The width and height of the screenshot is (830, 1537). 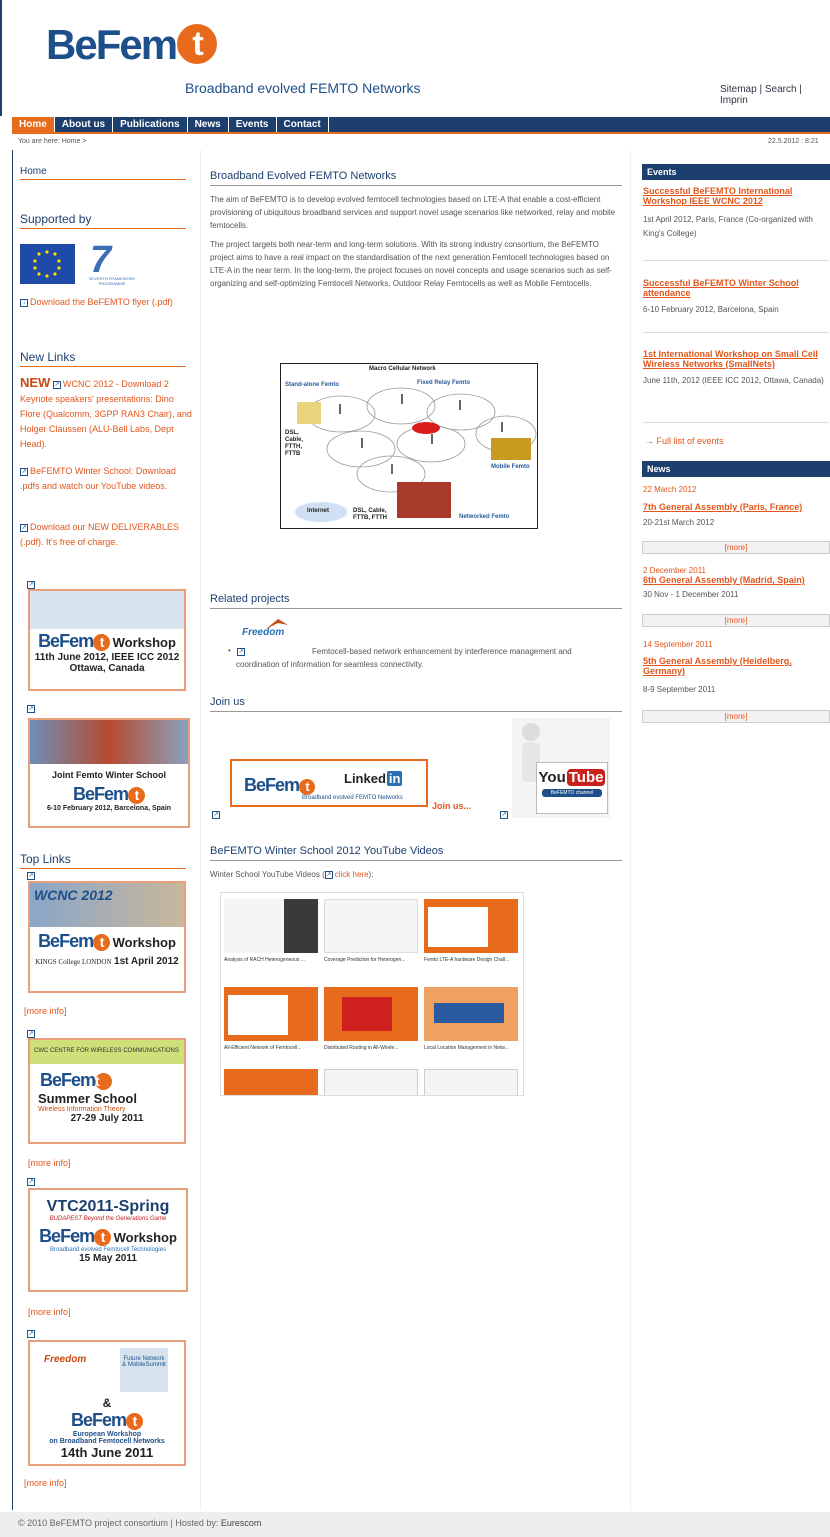 What do you see at coordinates (107, 1369) in the screenshot?
I see `freedom-future-network-logos: Freedom Future Network & MobileSummit` at bounding box center [107, 1369].